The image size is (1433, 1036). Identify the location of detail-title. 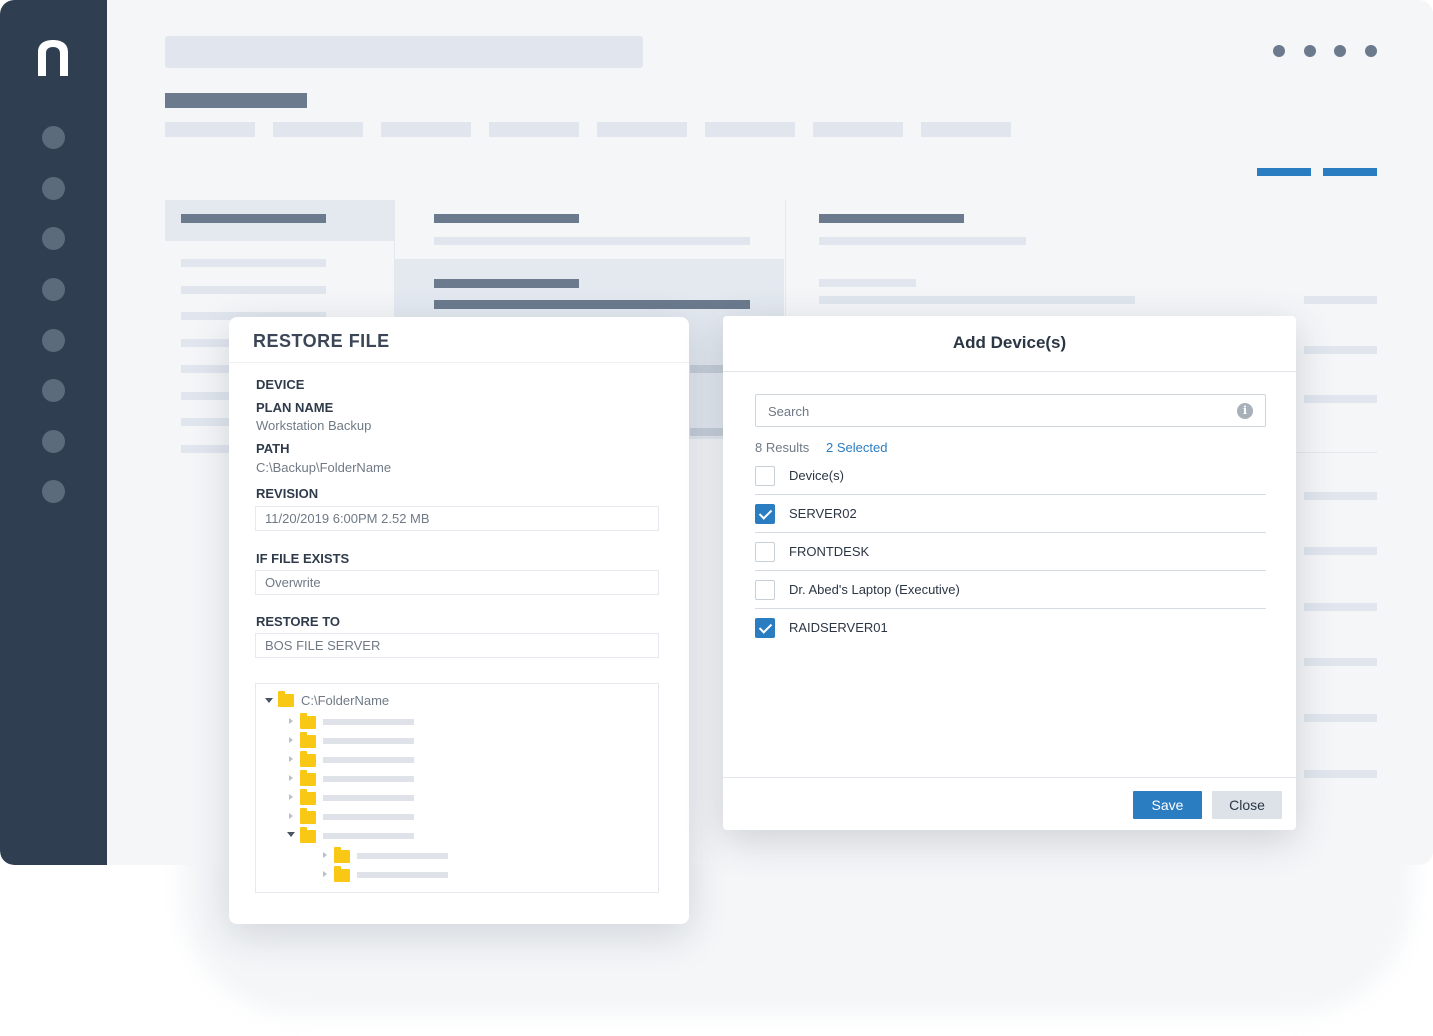
(891, 218).